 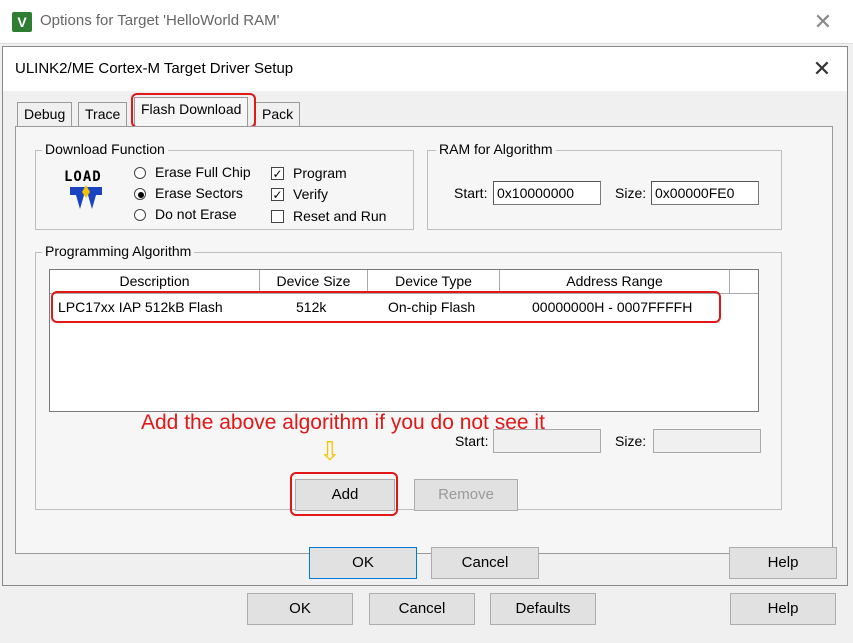 I want to click on algo-size-input, so click(x=707, y=441).